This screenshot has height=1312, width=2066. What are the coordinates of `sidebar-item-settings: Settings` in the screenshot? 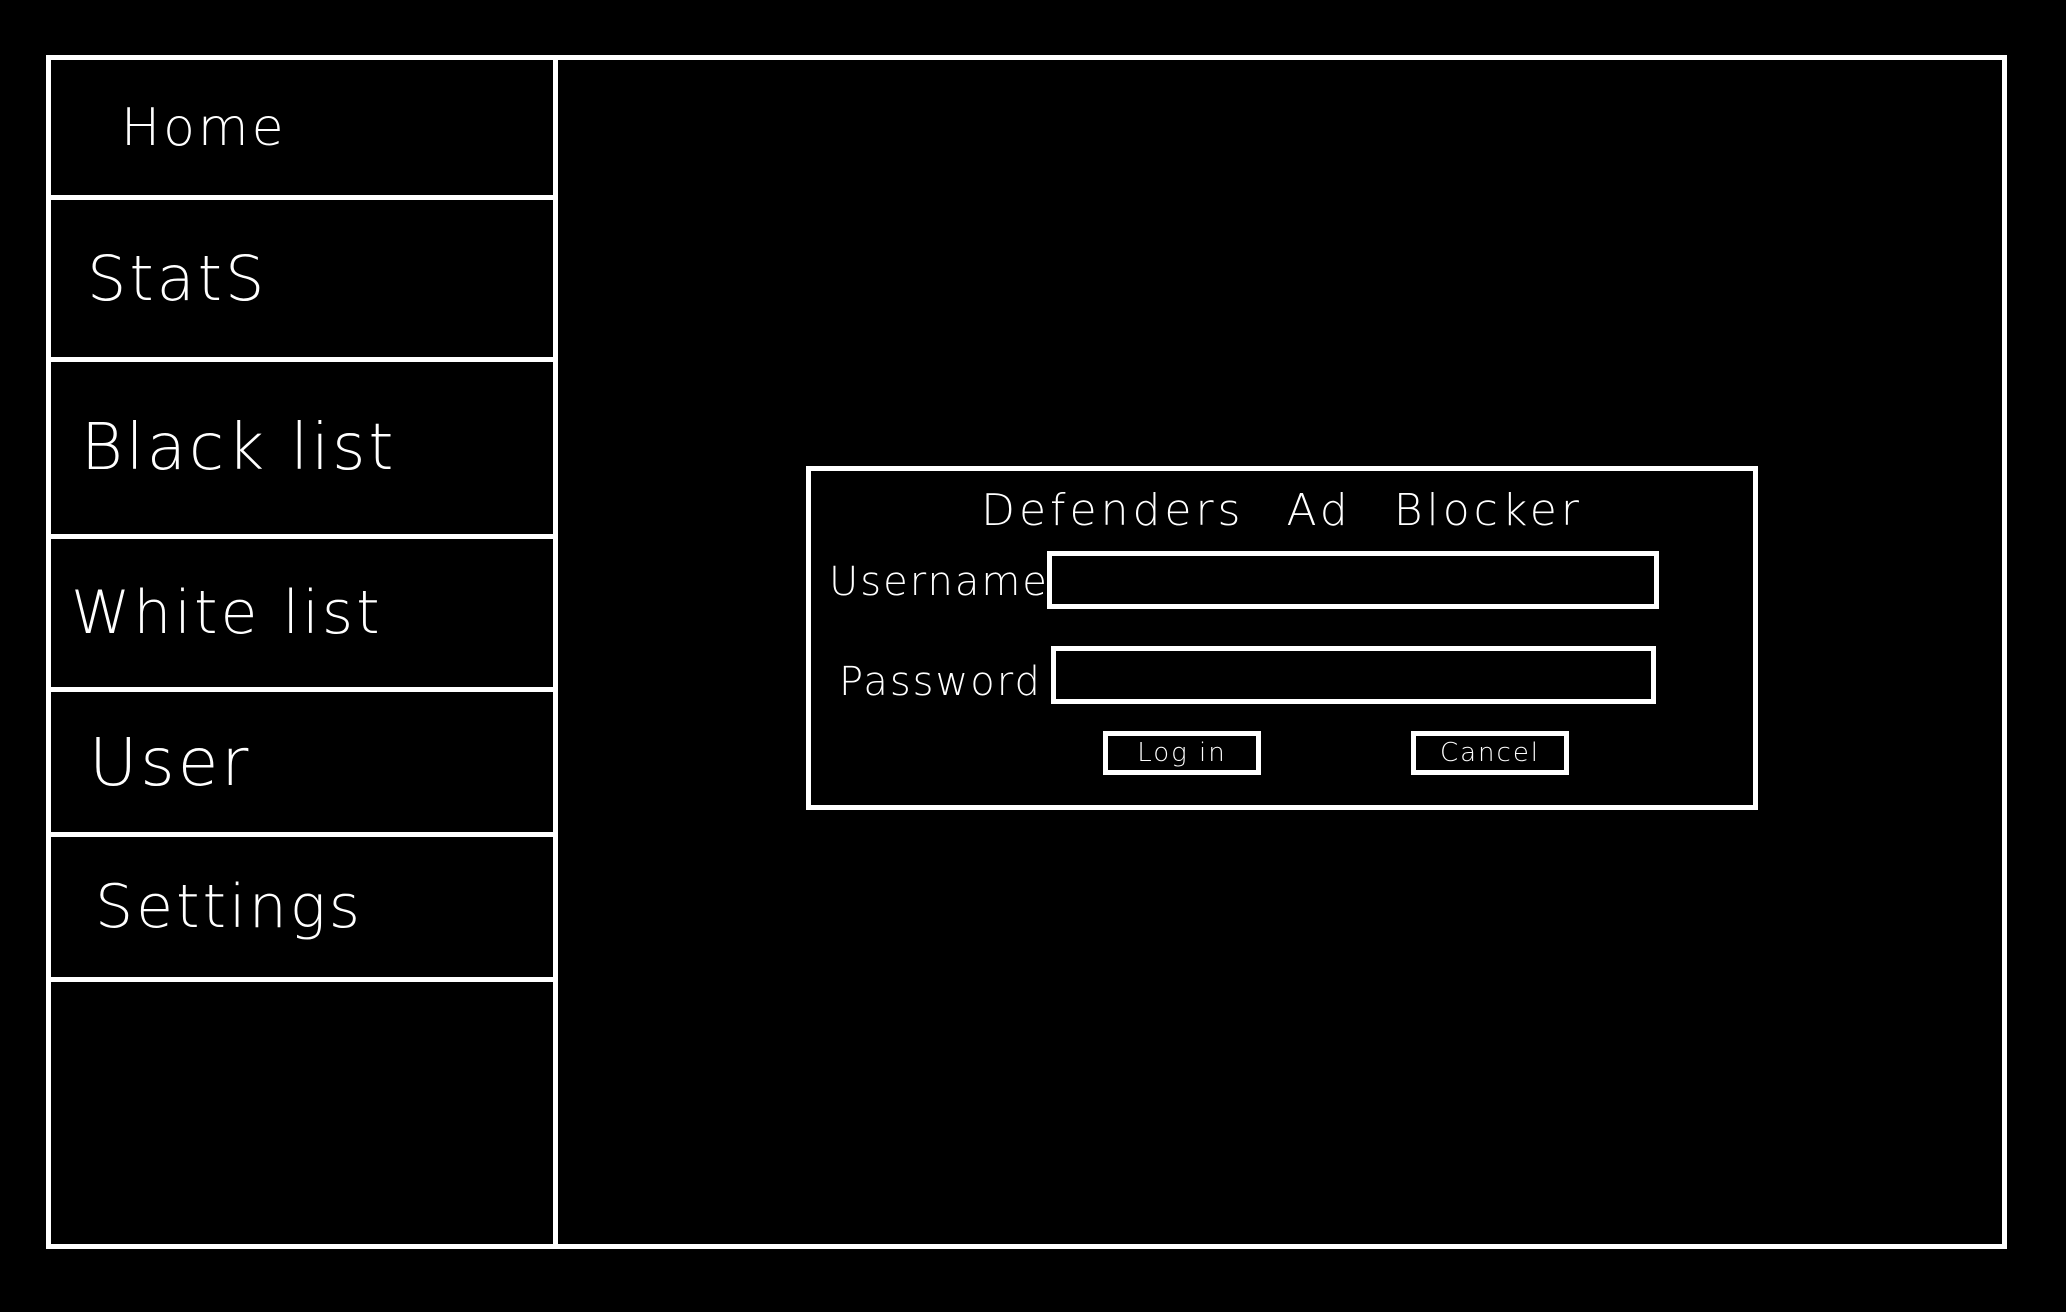 It's located at (302, 909).